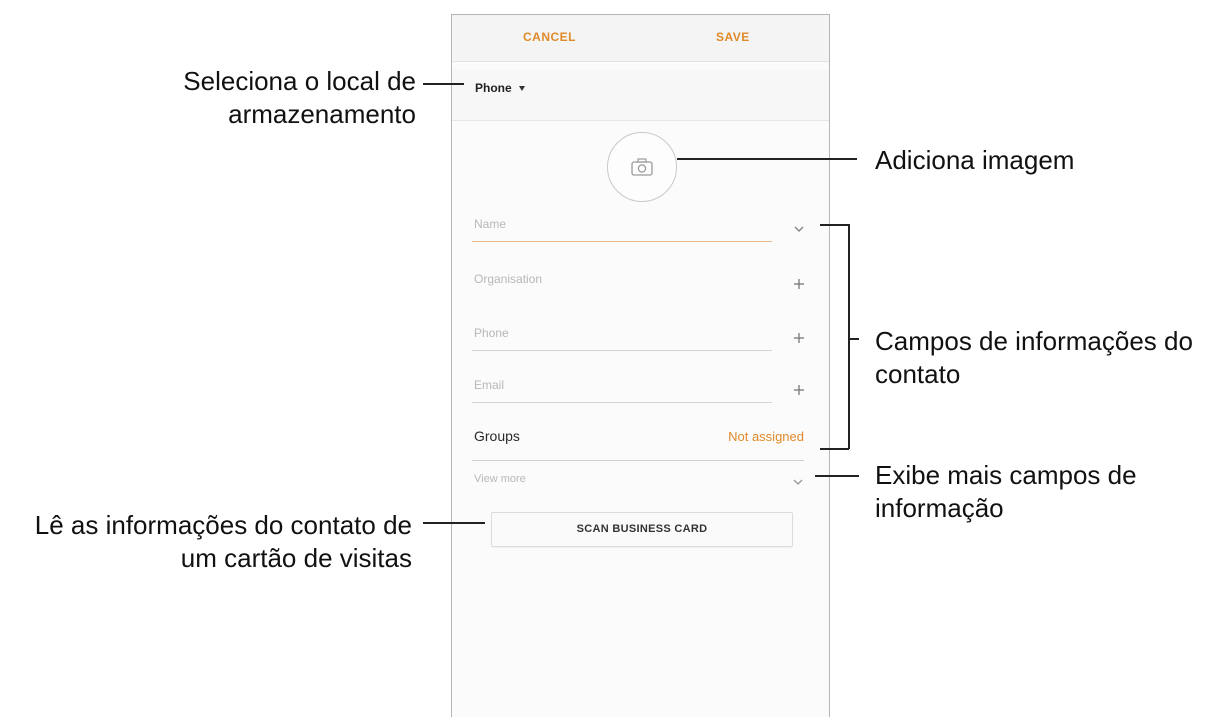  Describe the element at coordinates (223, 525) in the screenshot. I see `annotation-scan-line1: Lê as informações do contato de` at that location.